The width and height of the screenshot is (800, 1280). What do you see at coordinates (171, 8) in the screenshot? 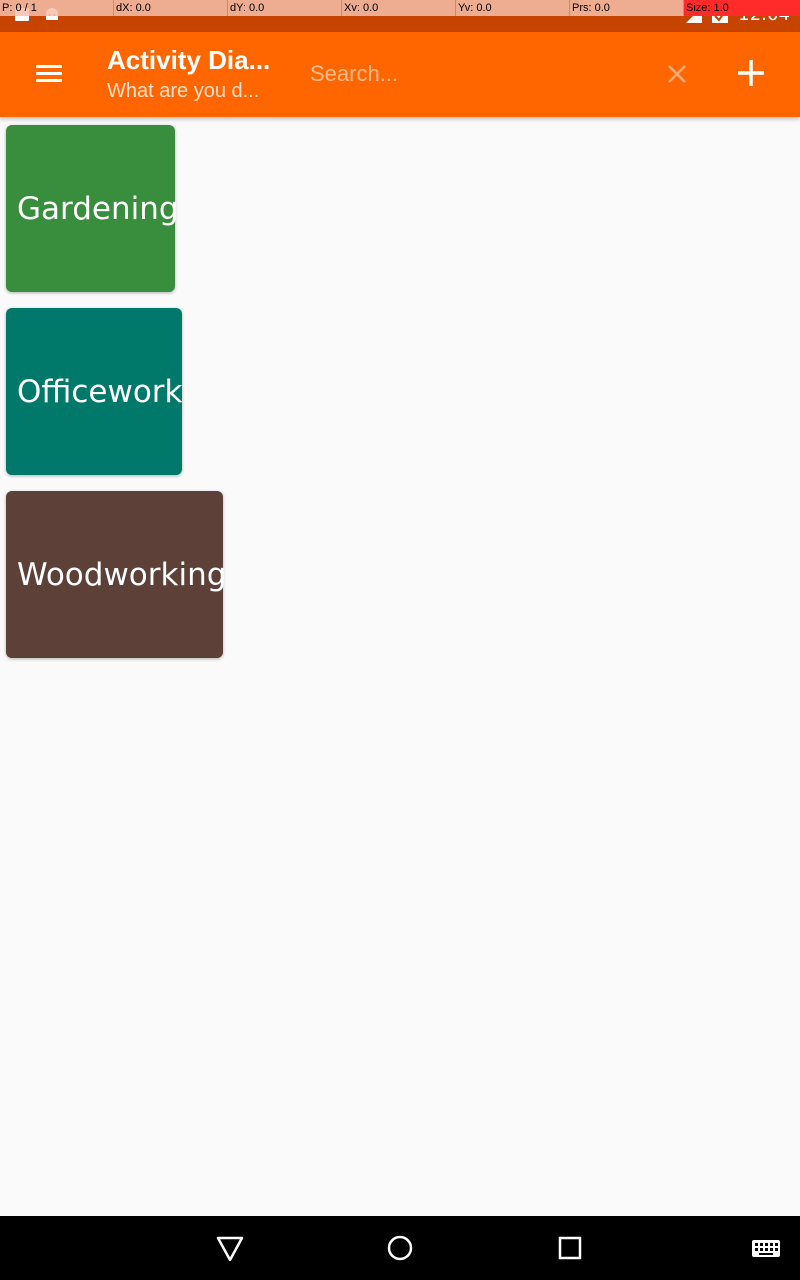
I see `pointer-dx: dX: 0.0` at bounding box center [171, 8].